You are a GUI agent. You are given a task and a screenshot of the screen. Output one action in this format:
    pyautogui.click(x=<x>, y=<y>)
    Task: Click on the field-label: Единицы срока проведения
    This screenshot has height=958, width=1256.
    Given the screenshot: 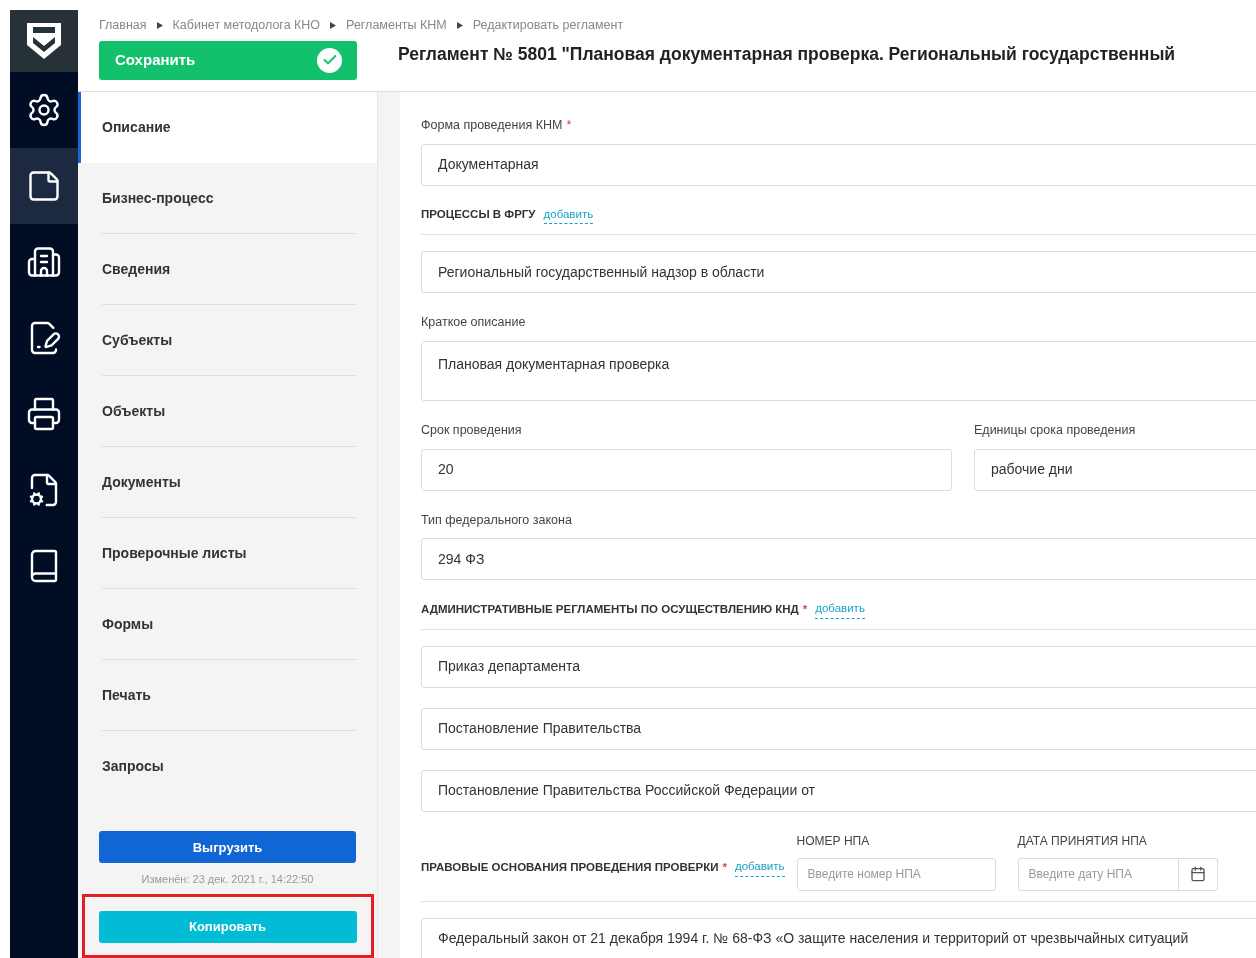 What is the action you would take?
    pyautogui.click(x=1055, y=430)
    